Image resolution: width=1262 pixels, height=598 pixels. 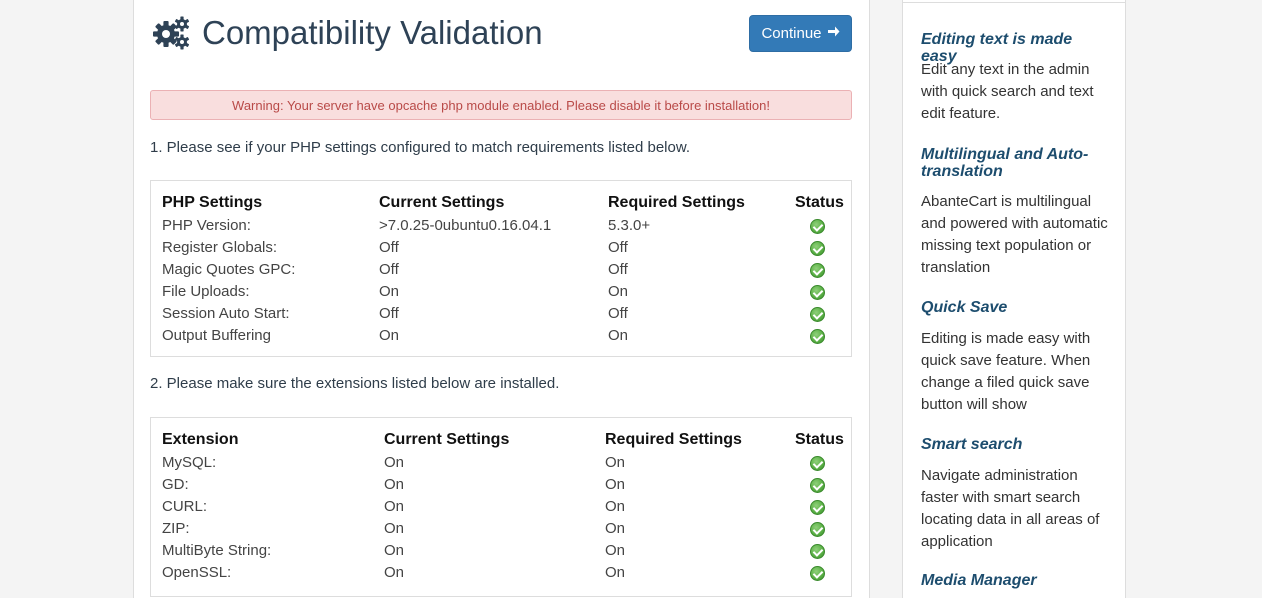 What do you see at coordinates (501, 485) in the screenshot?
I see `table-row: GD: On On` at bounding box center [501, 485].